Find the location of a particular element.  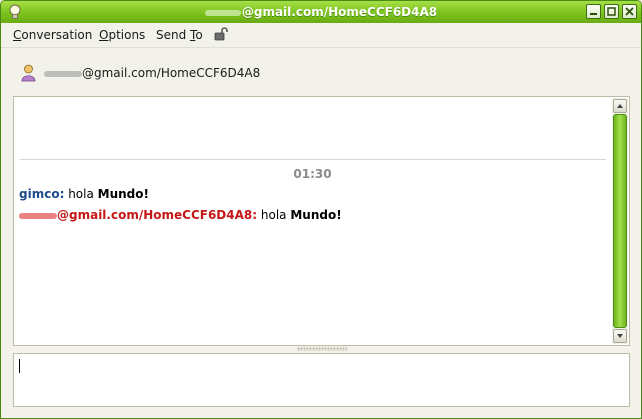

title-bar: @gmail.com/HomeCCF6D4A8 is located at coordinates (321, 12).